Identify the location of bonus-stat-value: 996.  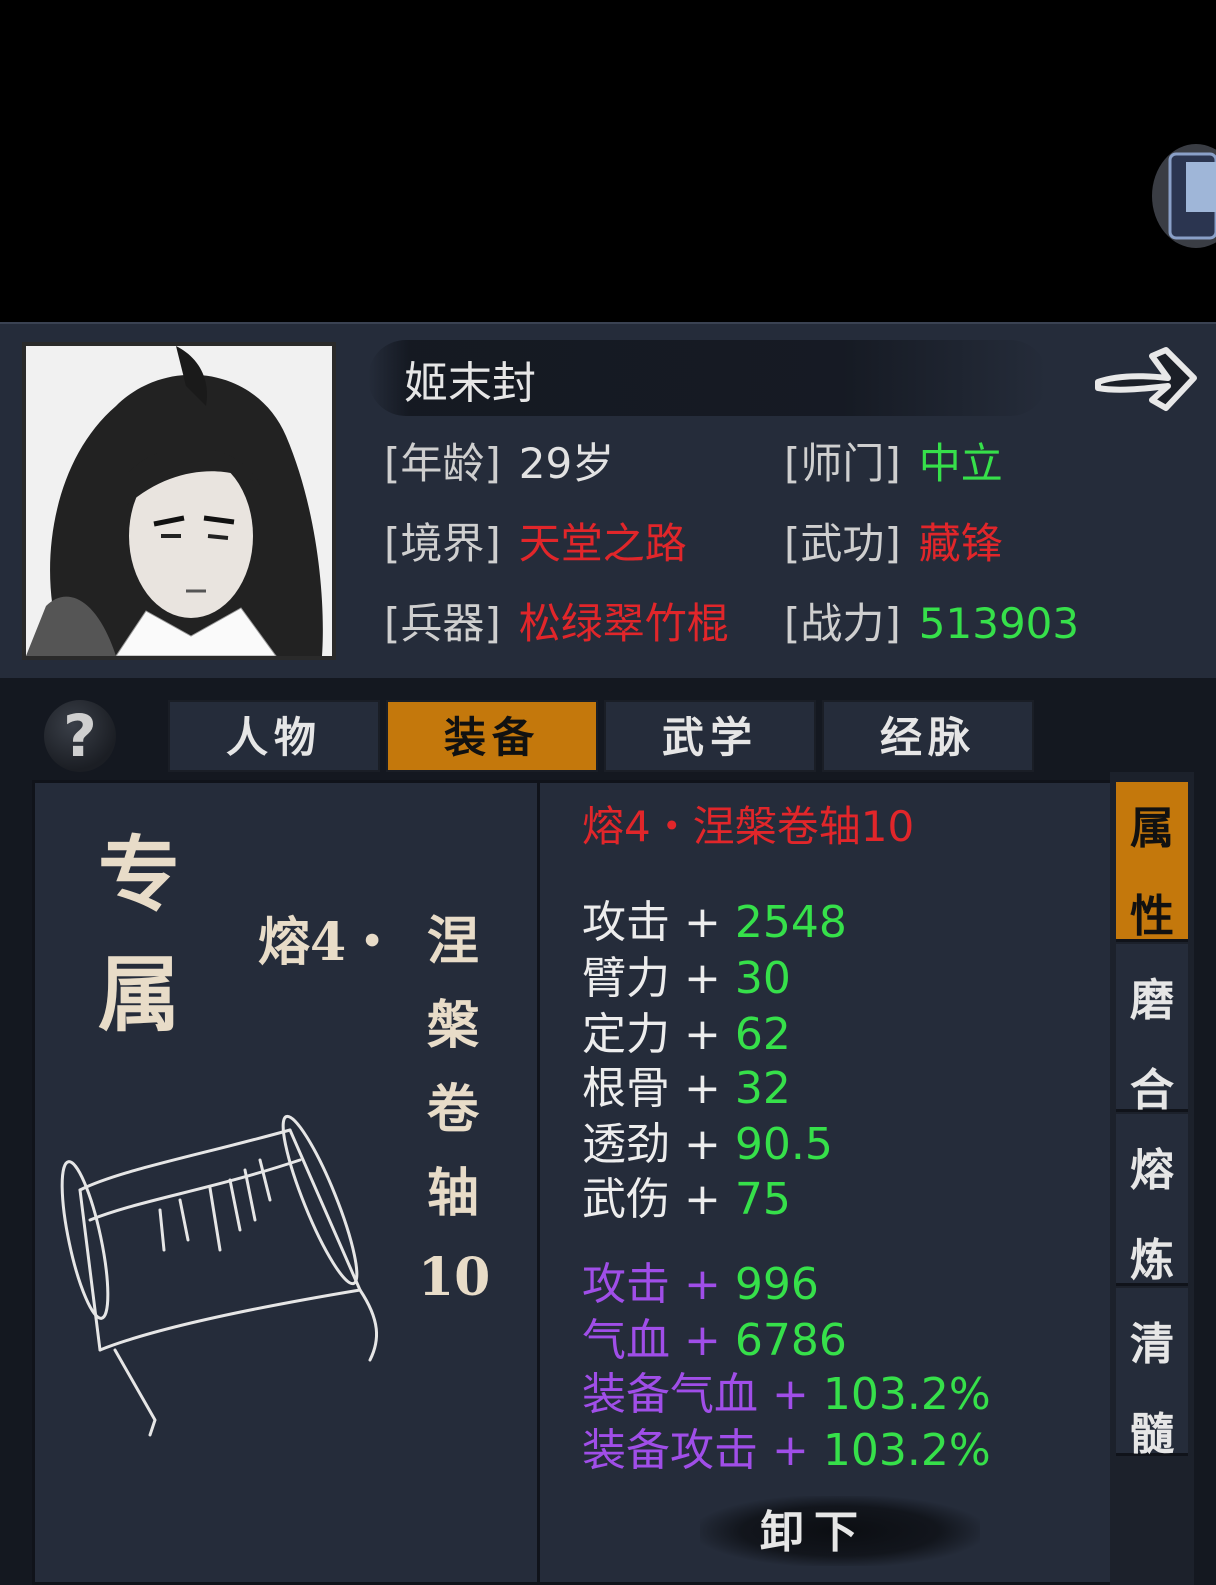
(776, 1284).